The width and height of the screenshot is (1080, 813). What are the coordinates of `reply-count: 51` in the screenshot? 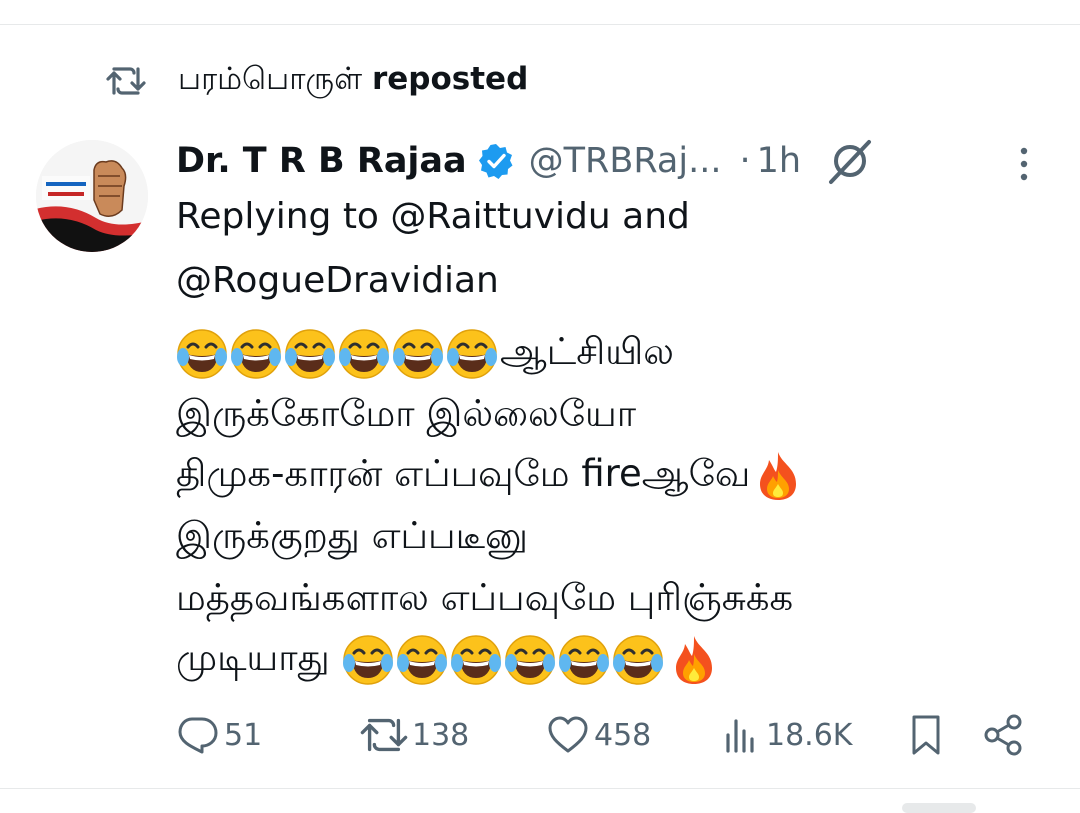 It's located at (243, 735).